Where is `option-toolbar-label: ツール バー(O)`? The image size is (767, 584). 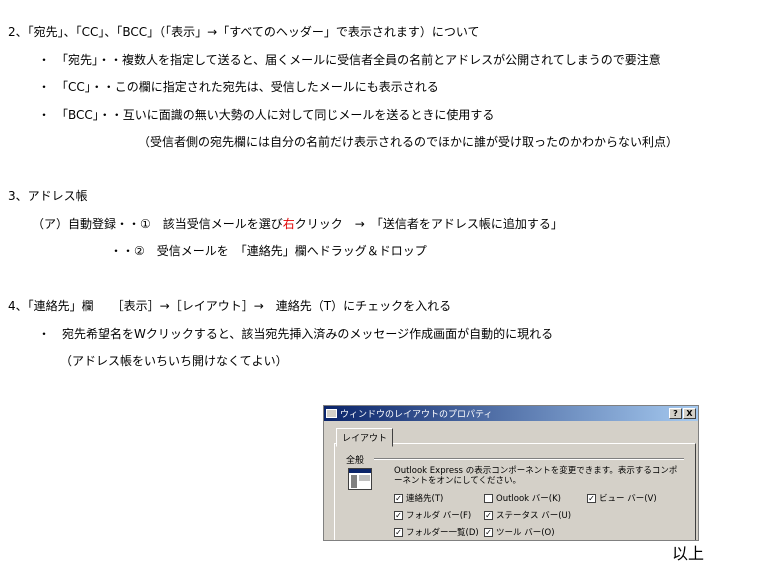
option-toolbar-label: ツール バー(O) is located at coordinates (525, 533).